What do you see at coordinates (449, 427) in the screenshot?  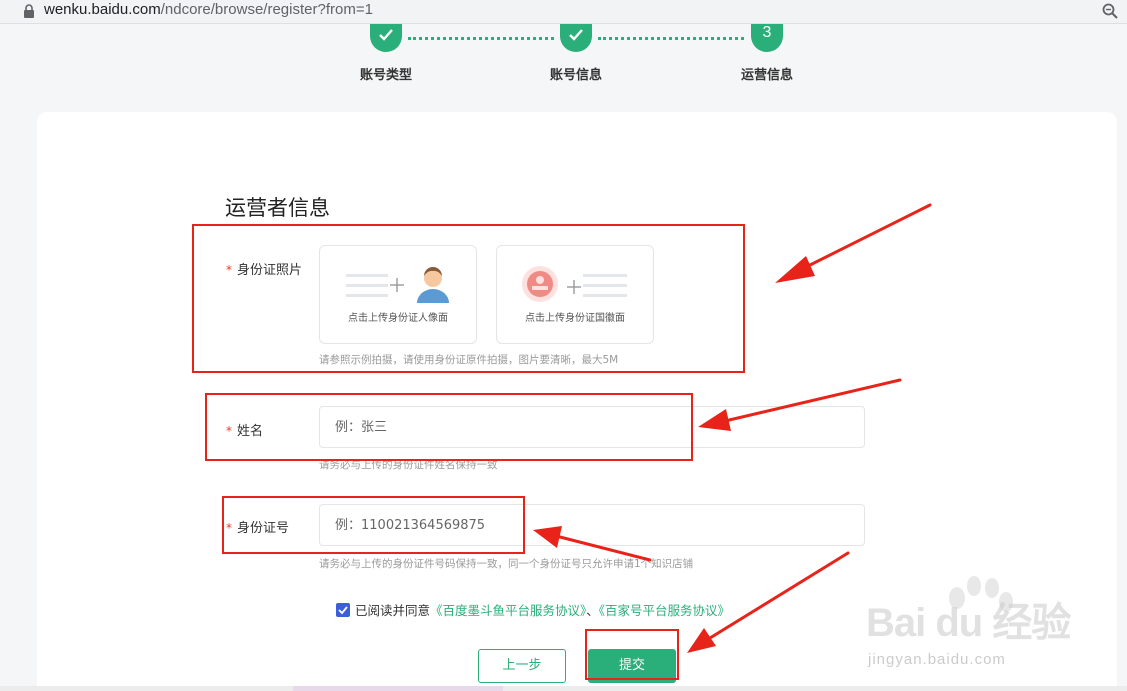 I see `annotation-box-name` at bounding box center [449, 427].